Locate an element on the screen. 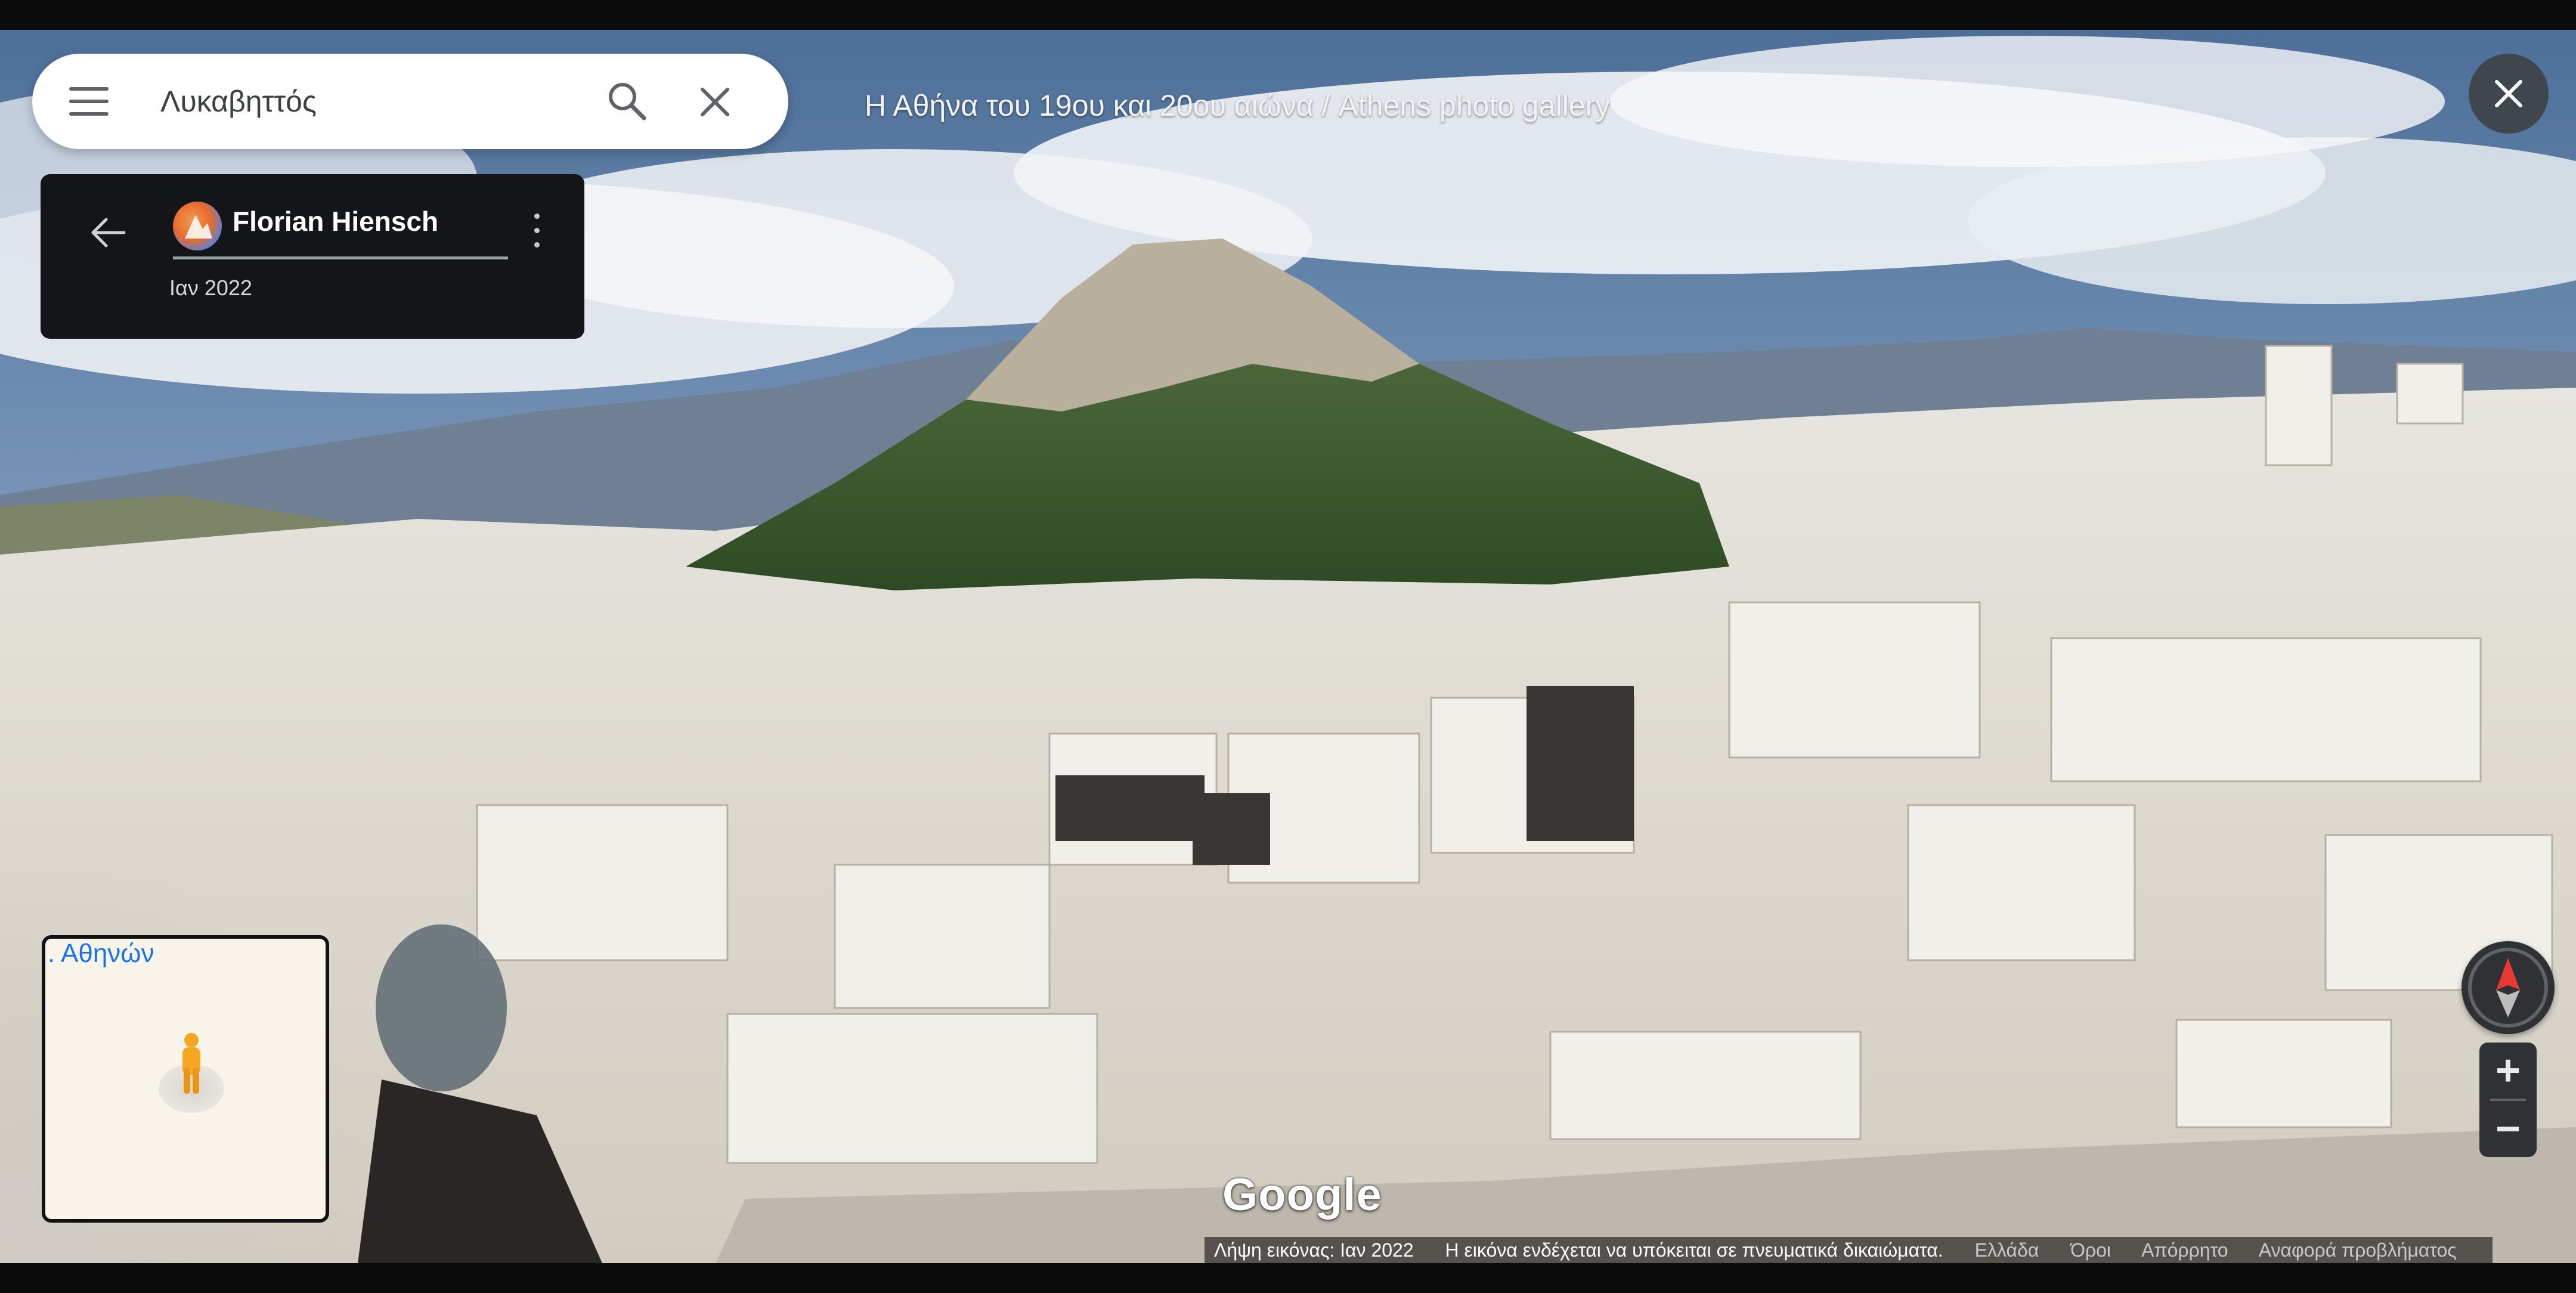 The image size is (2576, 1293). arrow-back-icon is located at coordinates (108, 232).